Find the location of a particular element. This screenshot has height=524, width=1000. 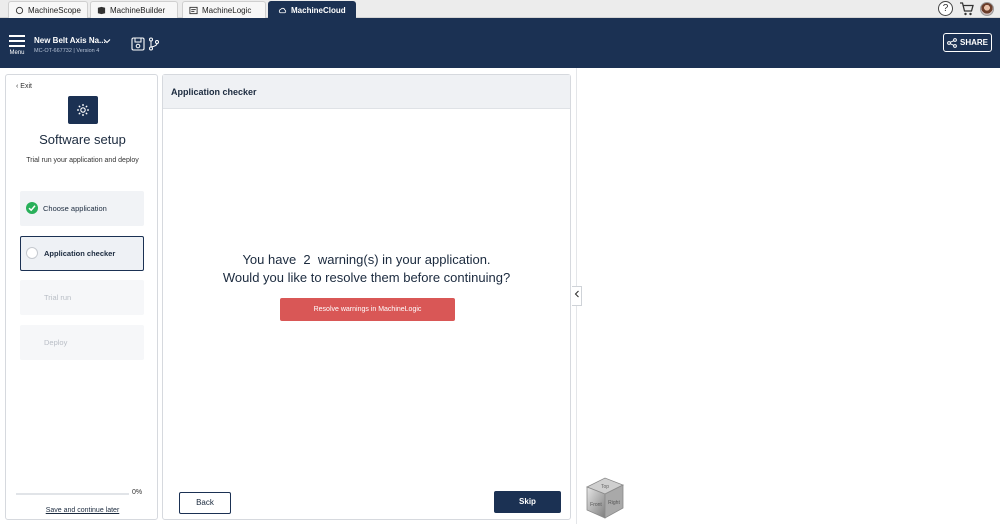

step-label: Application checker is located at coordinates (80, 253).